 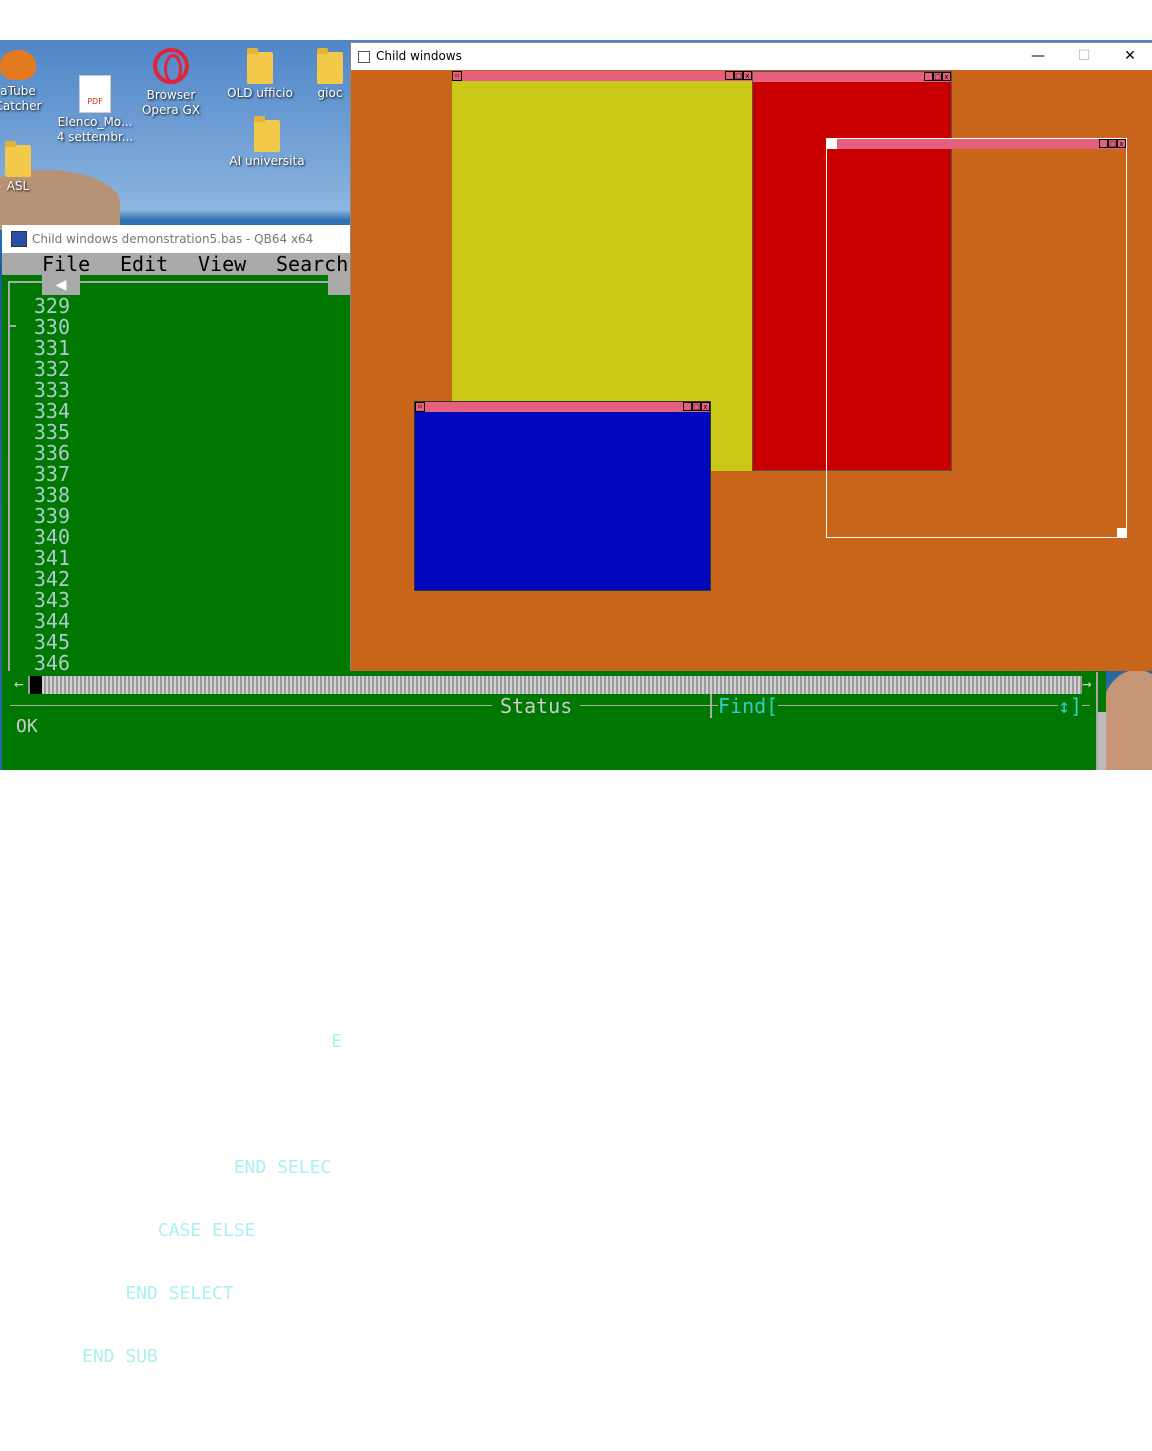 I want to click on status-find-divider, so click(x=711, y=706).